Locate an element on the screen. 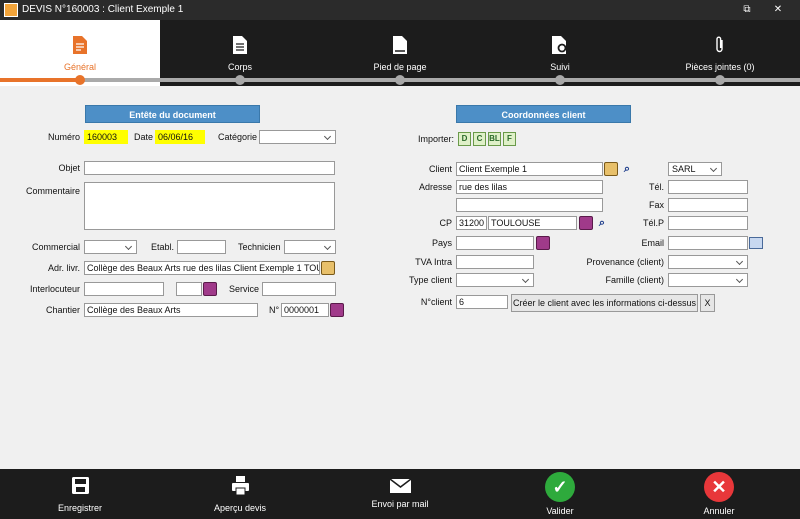 The height and width of the screenshot is (519, 800). step-dot-pied-de-page is located at coordinates (400, 80).